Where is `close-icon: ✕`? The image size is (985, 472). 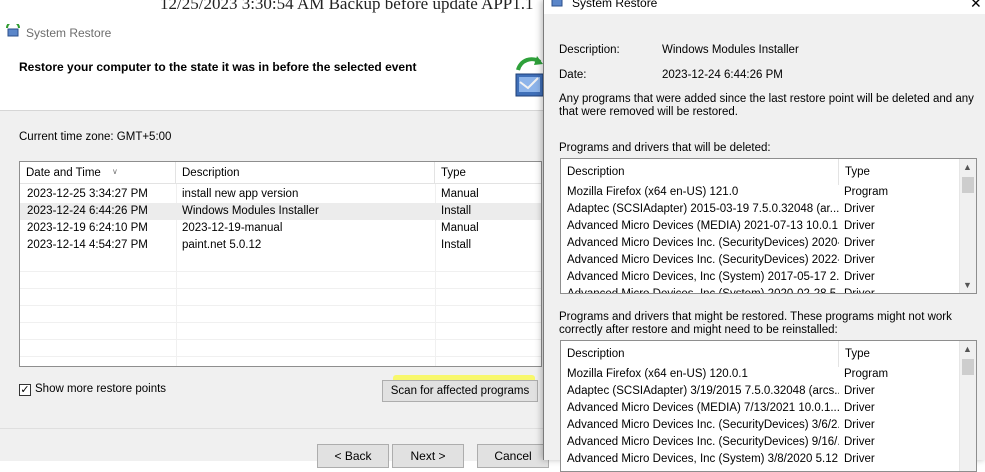
close-icon: ✕ is located at coordinates (976, 6).